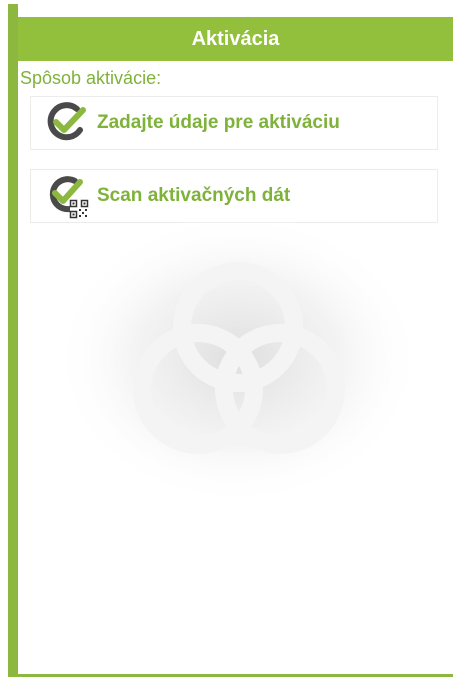  I want to click on option-label-enter-data: Zadajte údaje pre aktiváciu, so click(218, 122).